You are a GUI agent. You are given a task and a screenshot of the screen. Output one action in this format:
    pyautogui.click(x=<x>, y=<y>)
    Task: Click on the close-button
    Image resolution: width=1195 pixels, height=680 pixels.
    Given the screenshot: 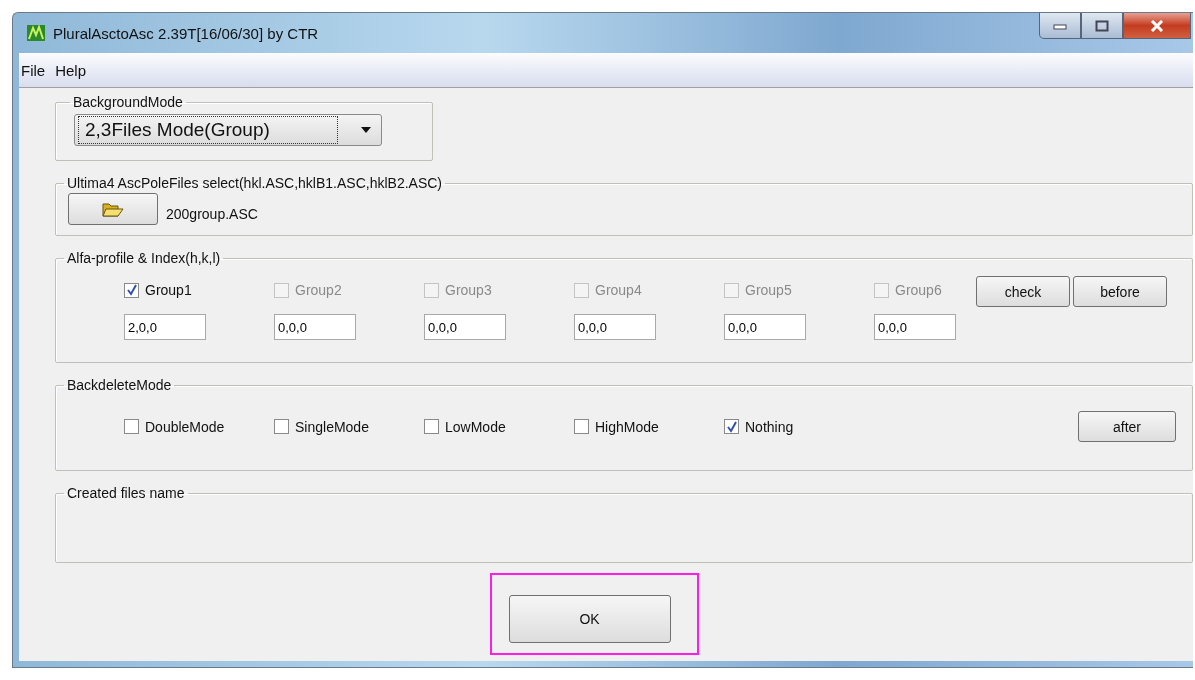 What is the action you would take?
    pyautogui.click(x=1157, y=26)
    